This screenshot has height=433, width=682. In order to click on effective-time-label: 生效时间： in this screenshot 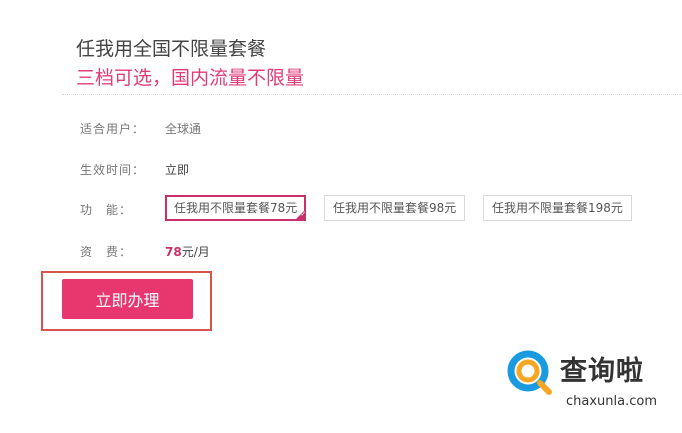, I will do `click(113, 170)`.